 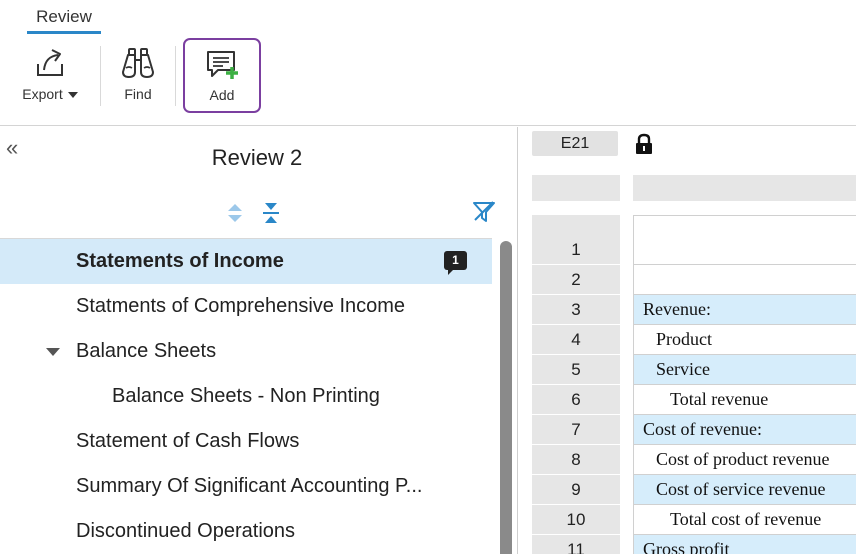 I want to click on row-number: 1, so click(x=576, y=240).